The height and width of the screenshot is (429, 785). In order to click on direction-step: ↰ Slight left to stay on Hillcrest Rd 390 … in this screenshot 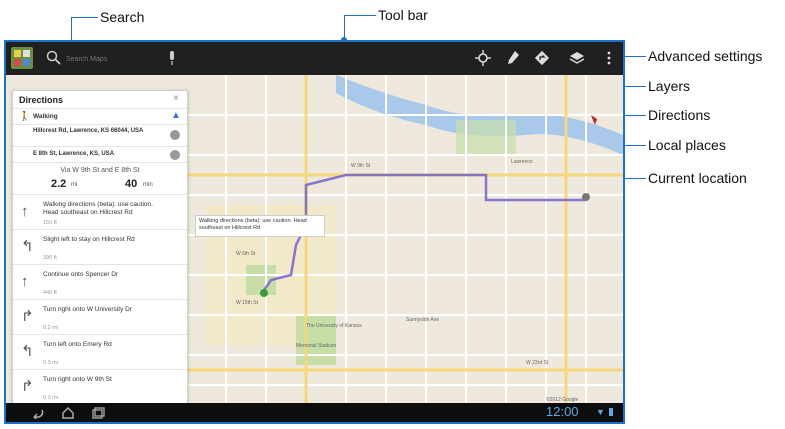, I will do `click(100, 246)`.